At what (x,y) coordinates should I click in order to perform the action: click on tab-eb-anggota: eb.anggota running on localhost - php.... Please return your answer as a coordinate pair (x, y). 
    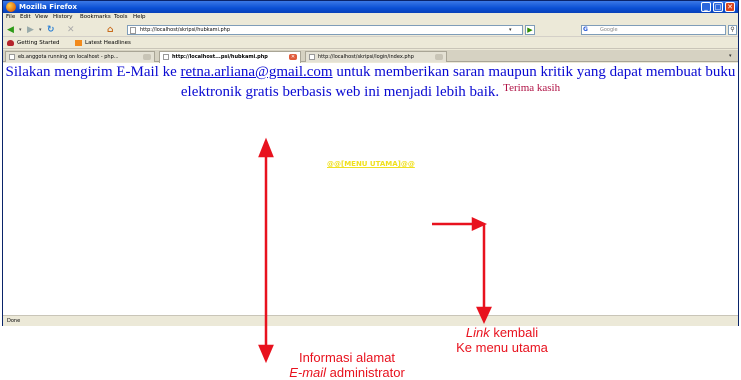
    Looking at the image, I should click on (80, 56).